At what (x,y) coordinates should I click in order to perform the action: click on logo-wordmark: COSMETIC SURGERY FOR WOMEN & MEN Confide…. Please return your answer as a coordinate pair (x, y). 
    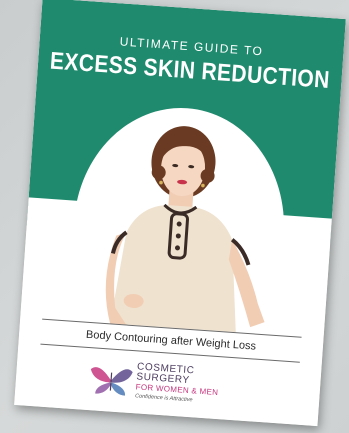
    Looking at the image, I should click on (177, 383).